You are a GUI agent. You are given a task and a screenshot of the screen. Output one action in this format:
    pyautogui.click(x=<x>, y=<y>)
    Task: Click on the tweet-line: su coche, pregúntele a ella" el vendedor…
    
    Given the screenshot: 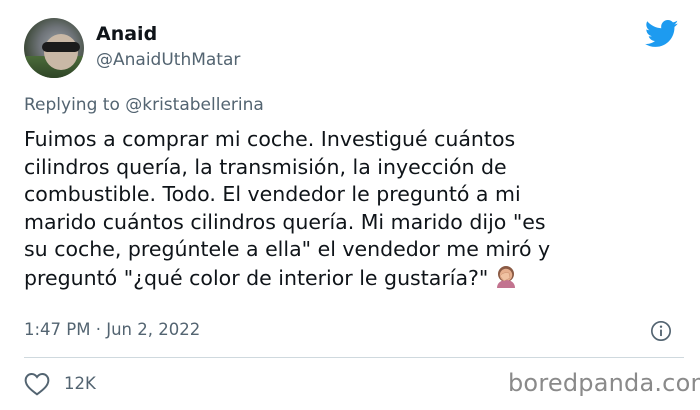 What is the action you would take?
    pyautogui.click(x=287, y=249)
    